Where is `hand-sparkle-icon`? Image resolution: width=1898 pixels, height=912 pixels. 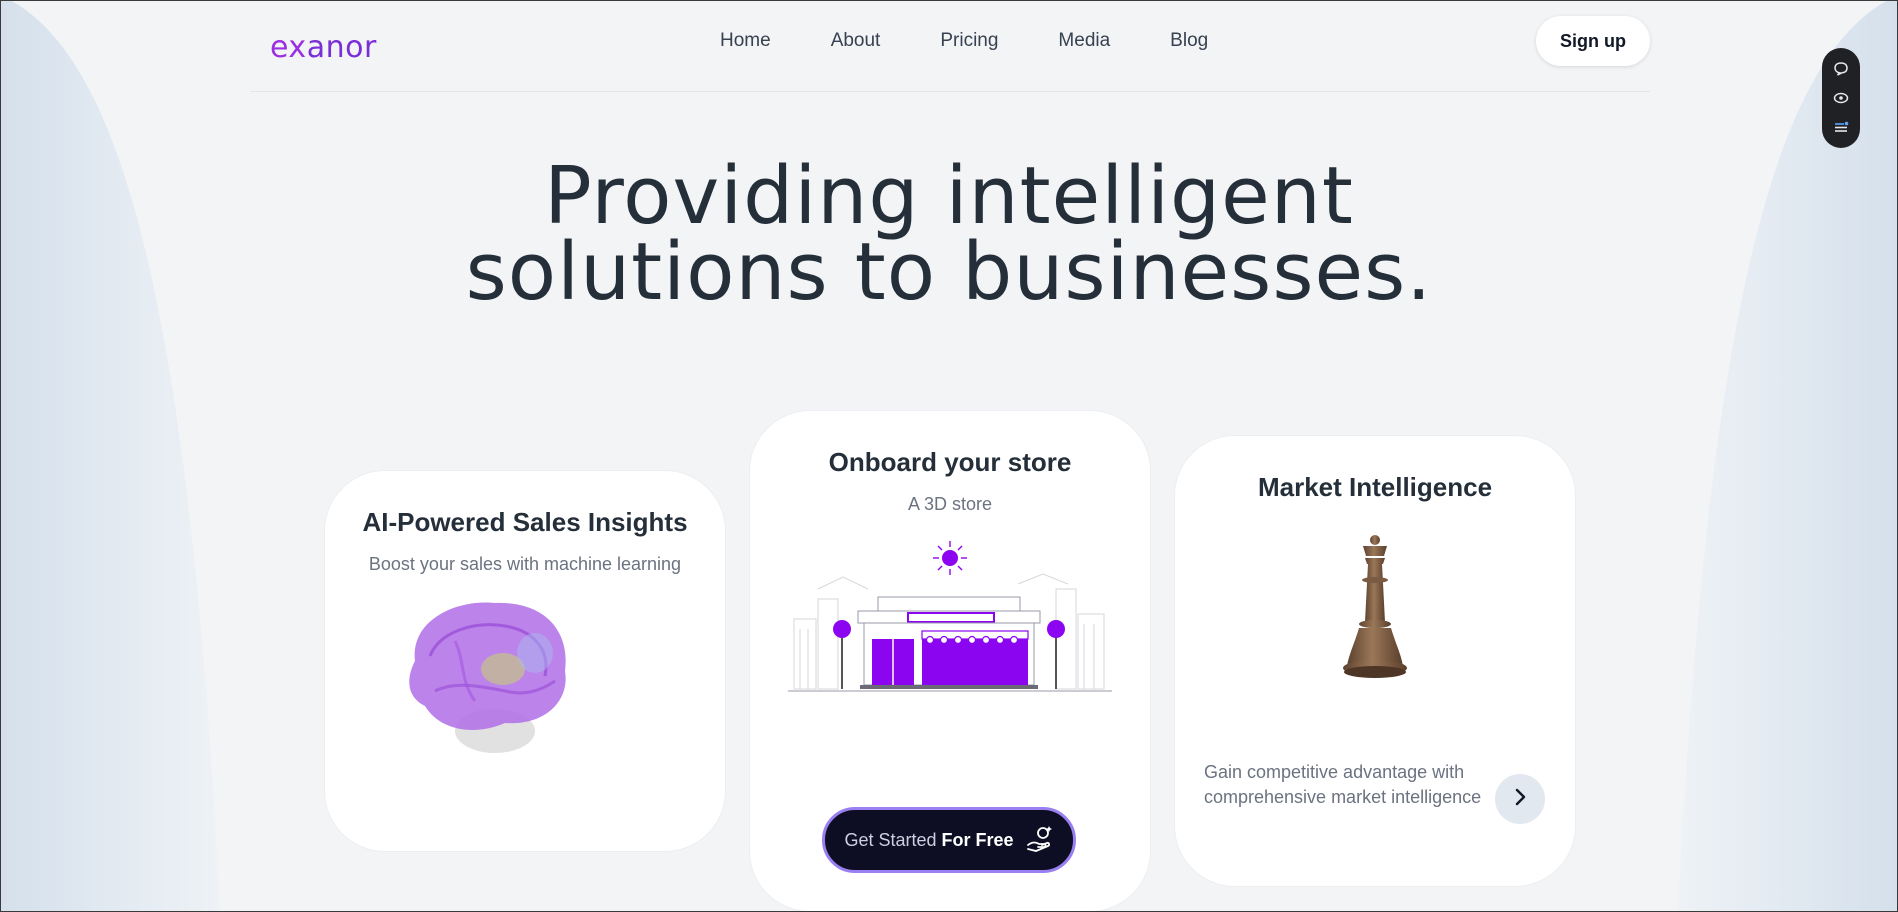 hand-sparkle-icon is located at coordinates (1039, 840).